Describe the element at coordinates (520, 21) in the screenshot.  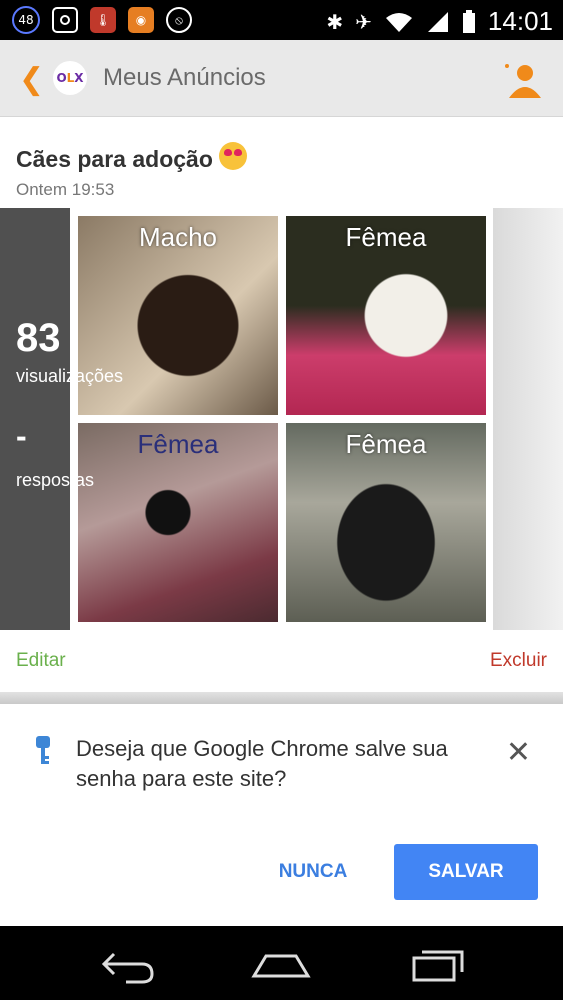
I see `clock: 14:01` at that location.